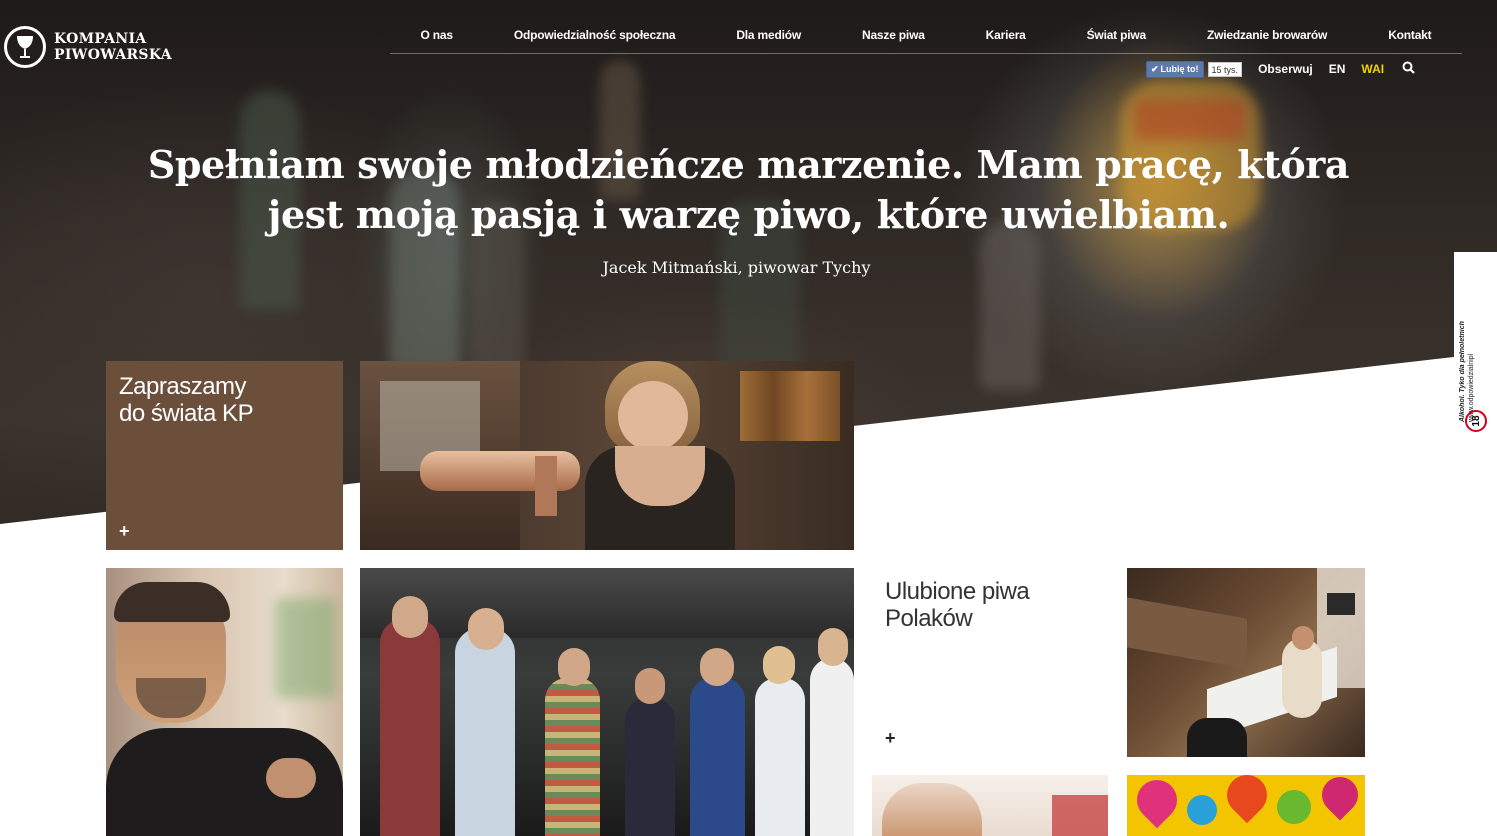  Describe the element at coordinates (113, 47) in the screenshot. I see `logo-wordmark: KOMPANIA PIWOWARSKA` at that location.